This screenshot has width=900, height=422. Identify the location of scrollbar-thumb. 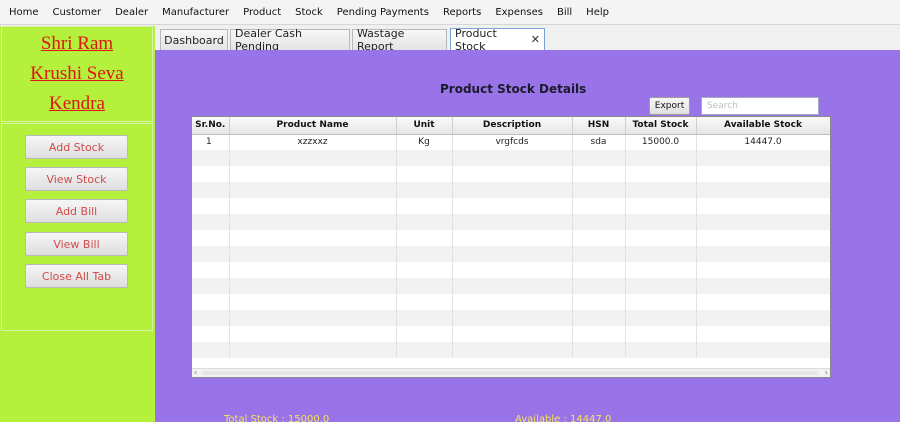
(510, 373).